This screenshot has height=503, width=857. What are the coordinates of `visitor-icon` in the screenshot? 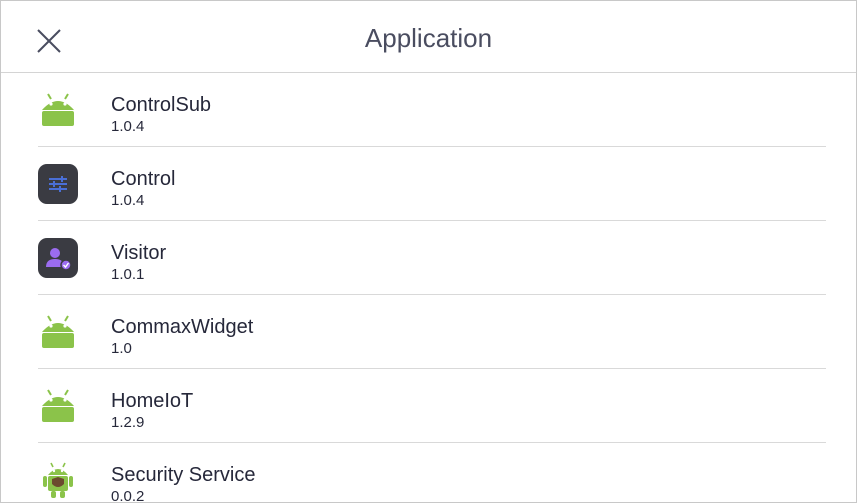 It's located at (58, 258).